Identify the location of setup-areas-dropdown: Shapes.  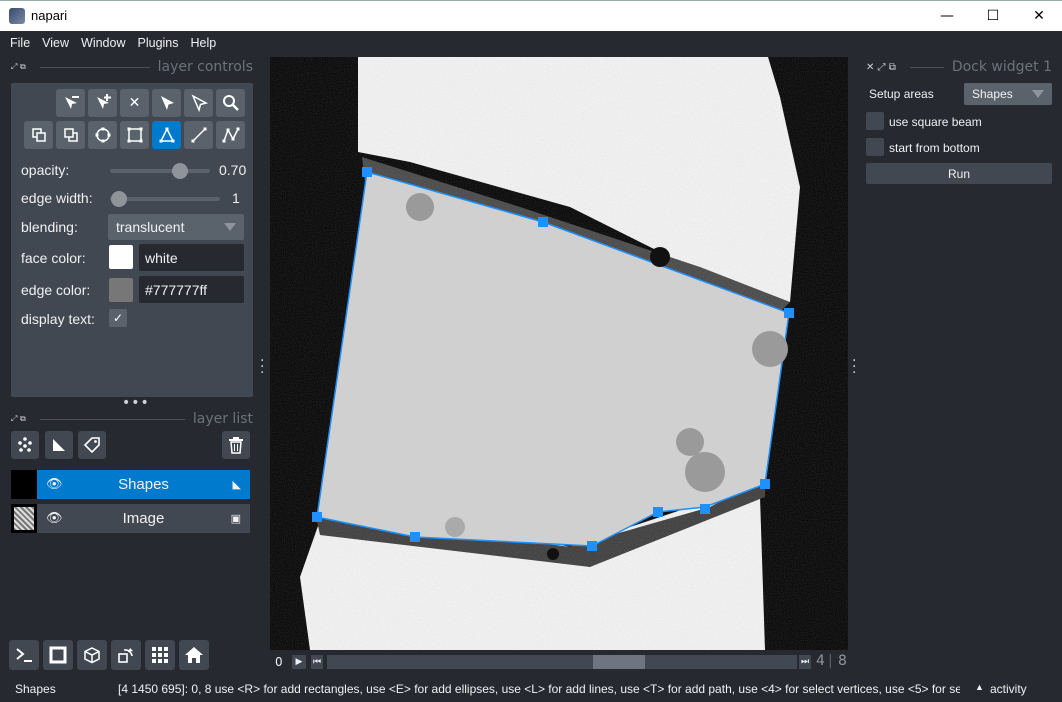
(1008, 94).